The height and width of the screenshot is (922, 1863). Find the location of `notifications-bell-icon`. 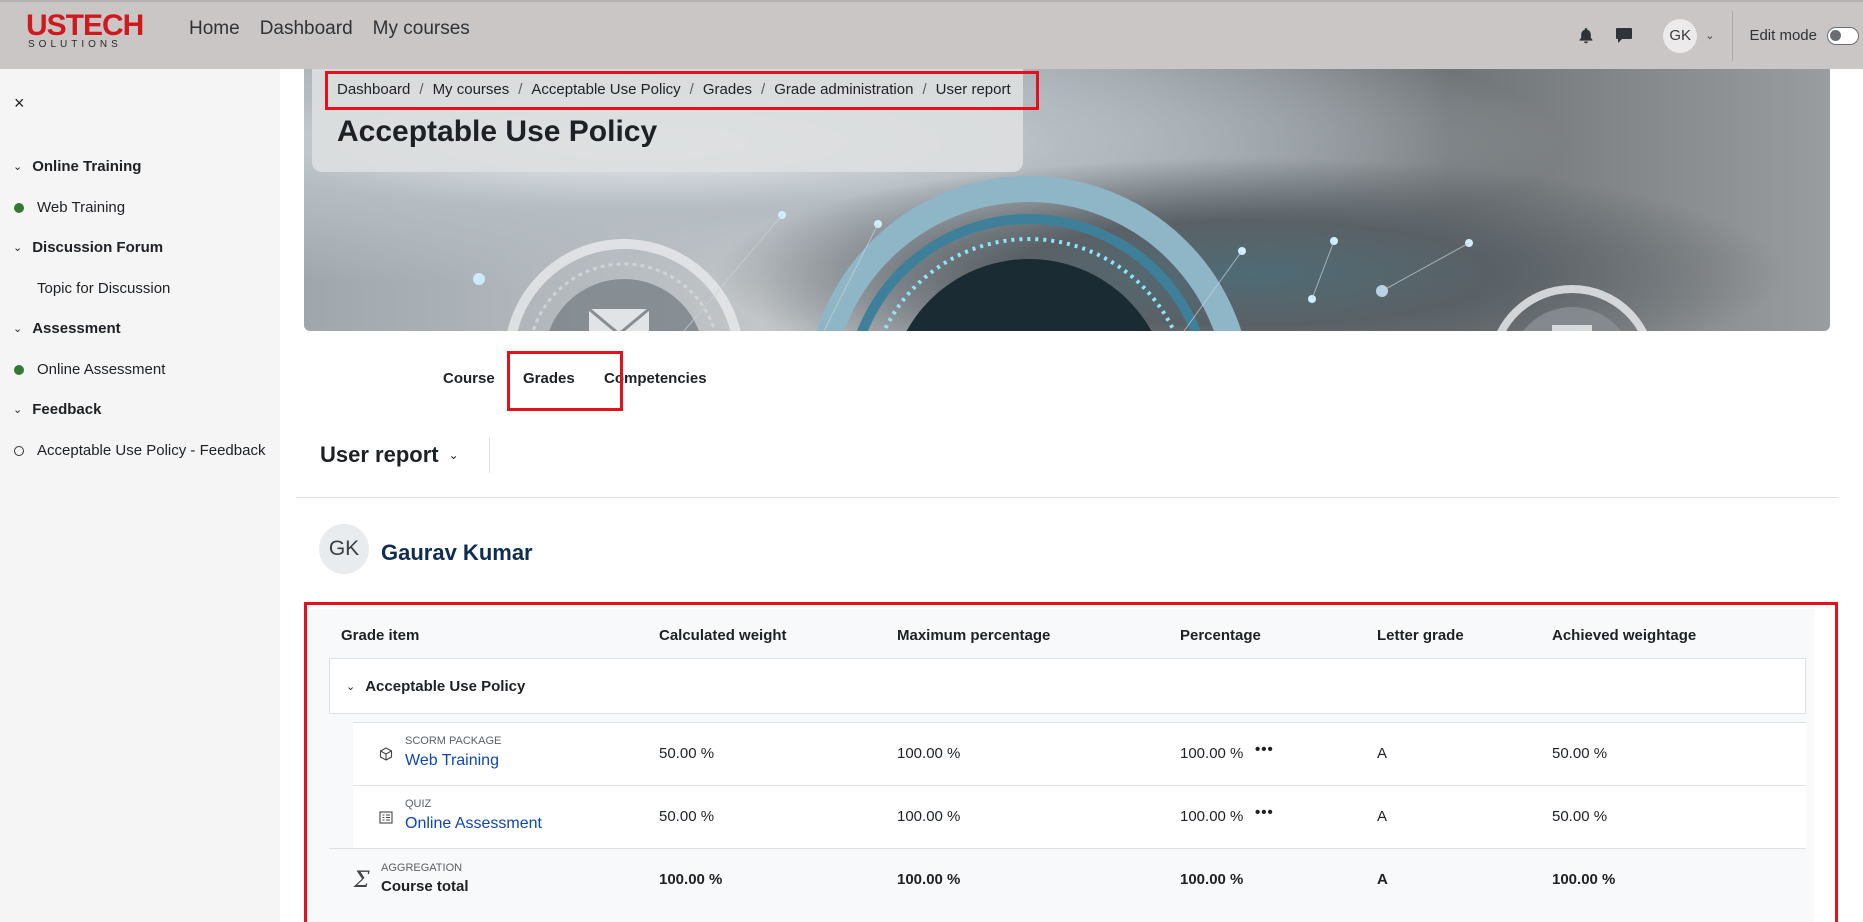

notifications-bell-icon is located at coordinates (1586, 36).